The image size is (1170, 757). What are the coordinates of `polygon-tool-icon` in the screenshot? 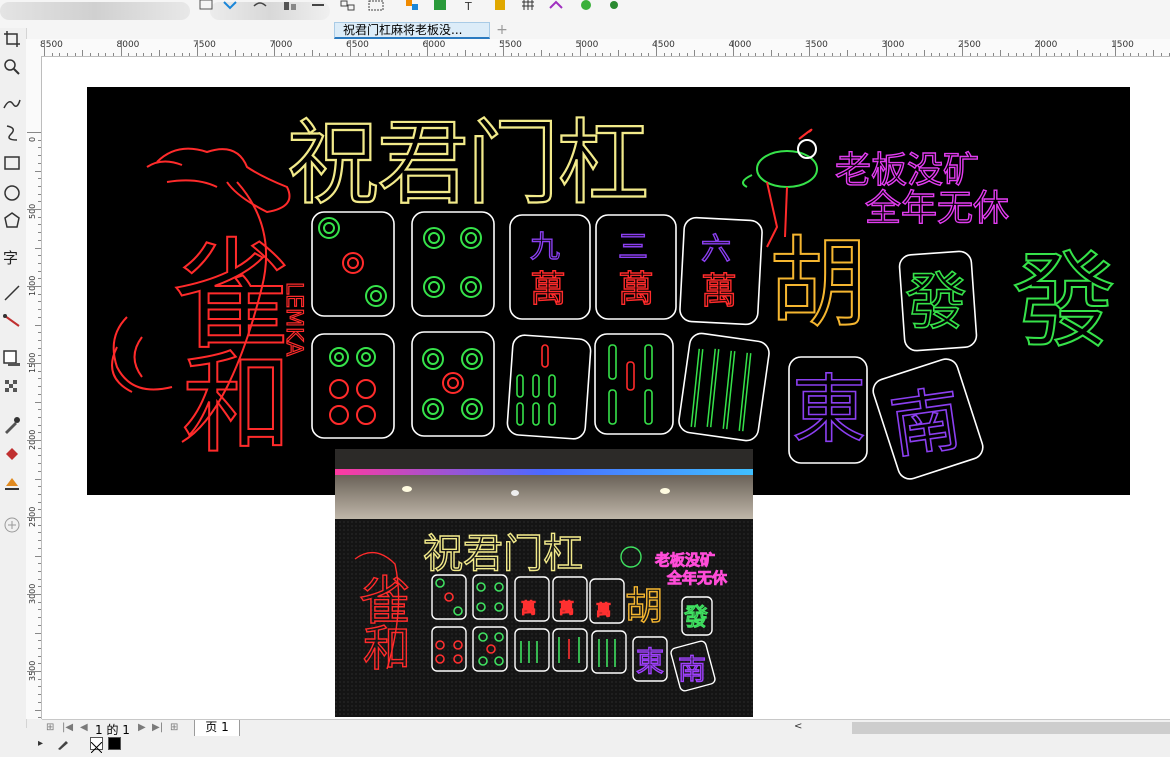 It's located at (12, 221).